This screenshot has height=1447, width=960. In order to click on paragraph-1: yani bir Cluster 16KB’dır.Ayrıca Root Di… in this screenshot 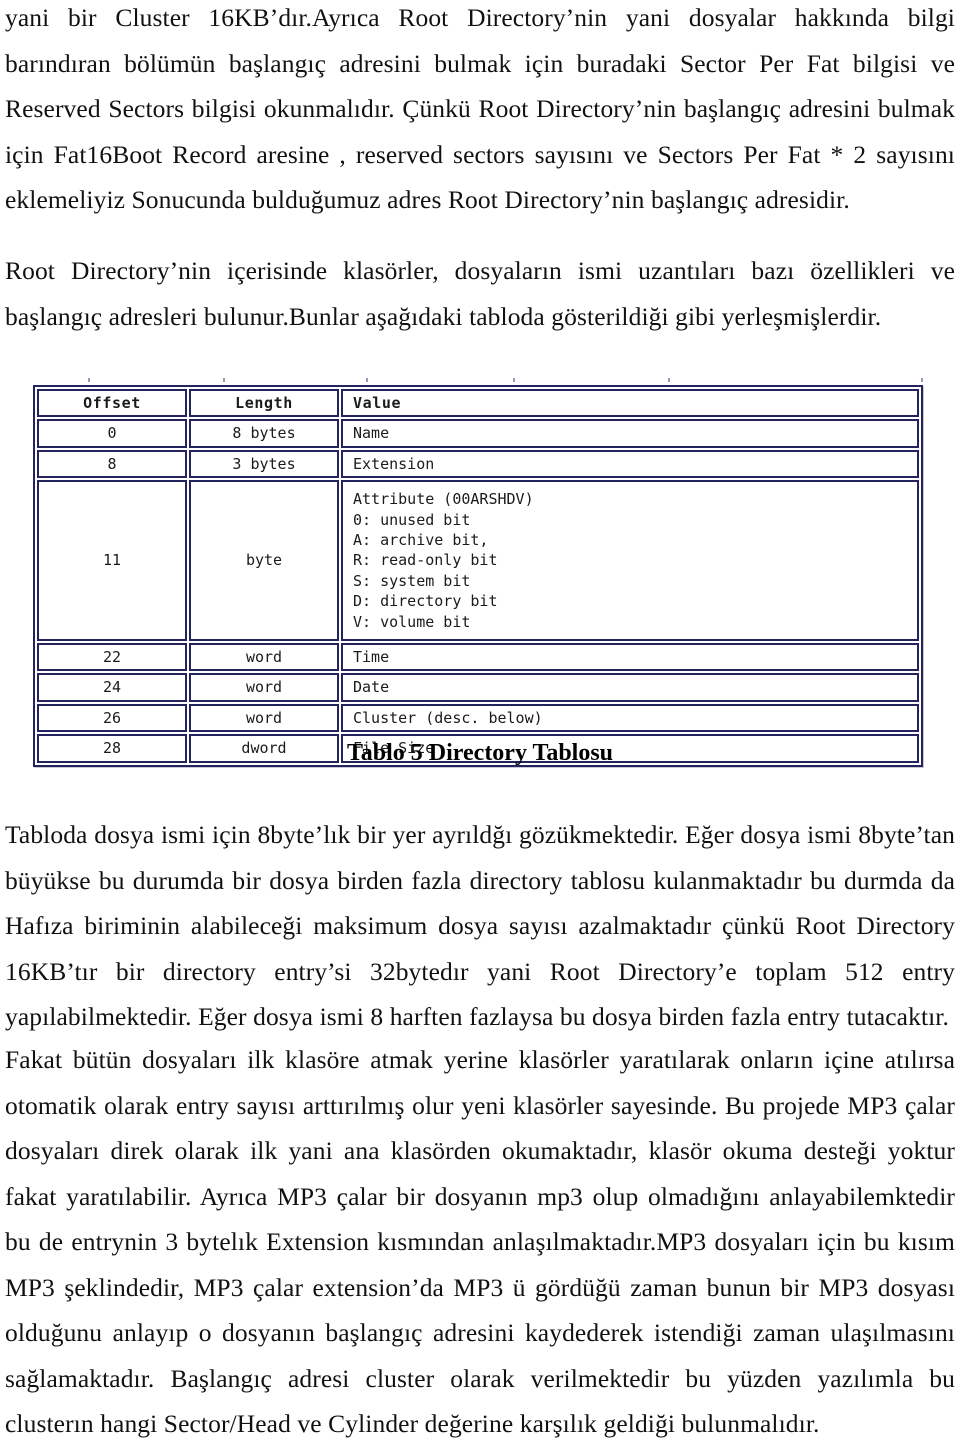, I will do `click(480, 108)`.